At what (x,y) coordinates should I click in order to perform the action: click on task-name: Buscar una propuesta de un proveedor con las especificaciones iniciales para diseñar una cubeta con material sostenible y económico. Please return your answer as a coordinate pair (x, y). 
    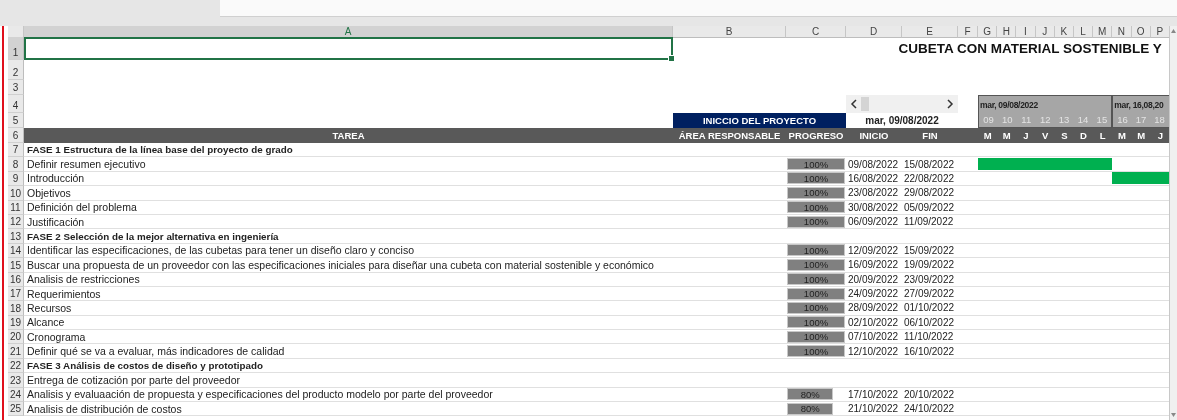
    Looking at the image, I should click on (340, 264).